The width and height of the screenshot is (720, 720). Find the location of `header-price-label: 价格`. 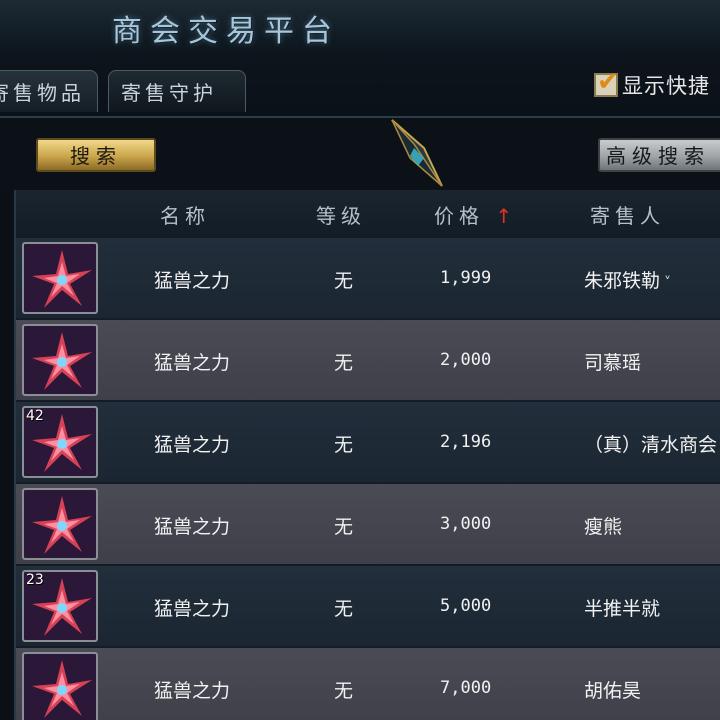

header-price-label: 价格 is located at coordinates (459, 216).